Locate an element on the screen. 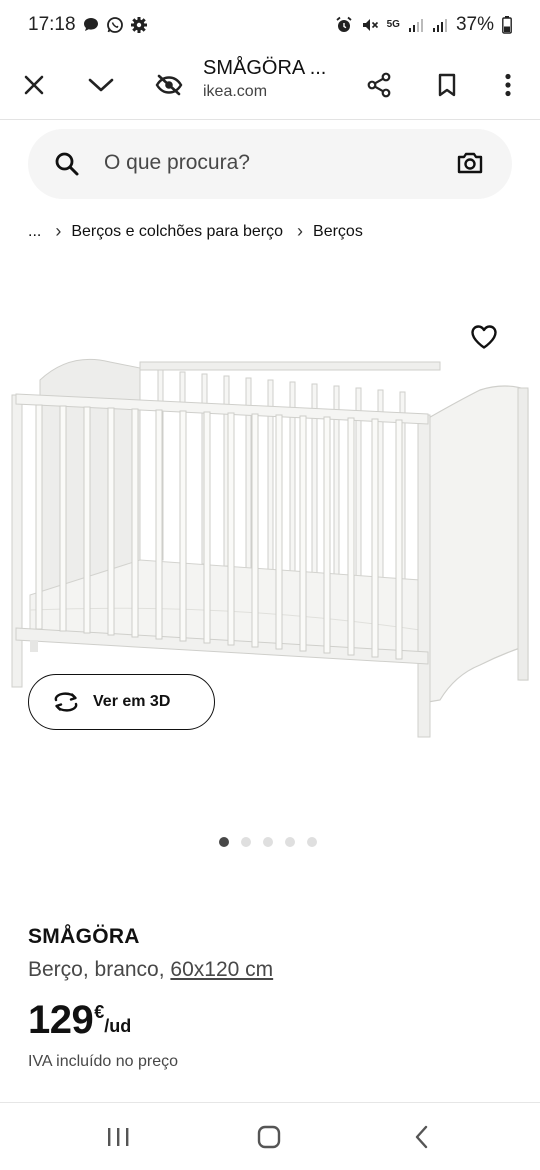 The width and height of the screenshot is (540, 1170). recent-apps-button is located at coordinates (118, 1137).